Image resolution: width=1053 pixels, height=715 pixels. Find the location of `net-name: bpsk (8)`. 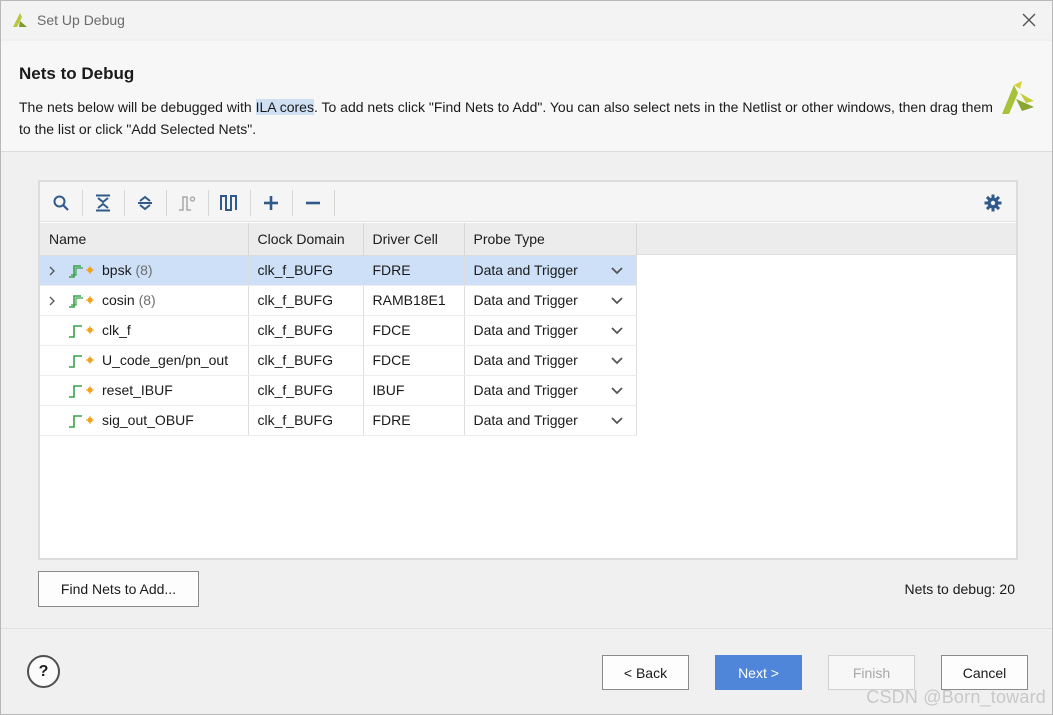

net-name: bpsk (8) is located at coordinates (101, 270).